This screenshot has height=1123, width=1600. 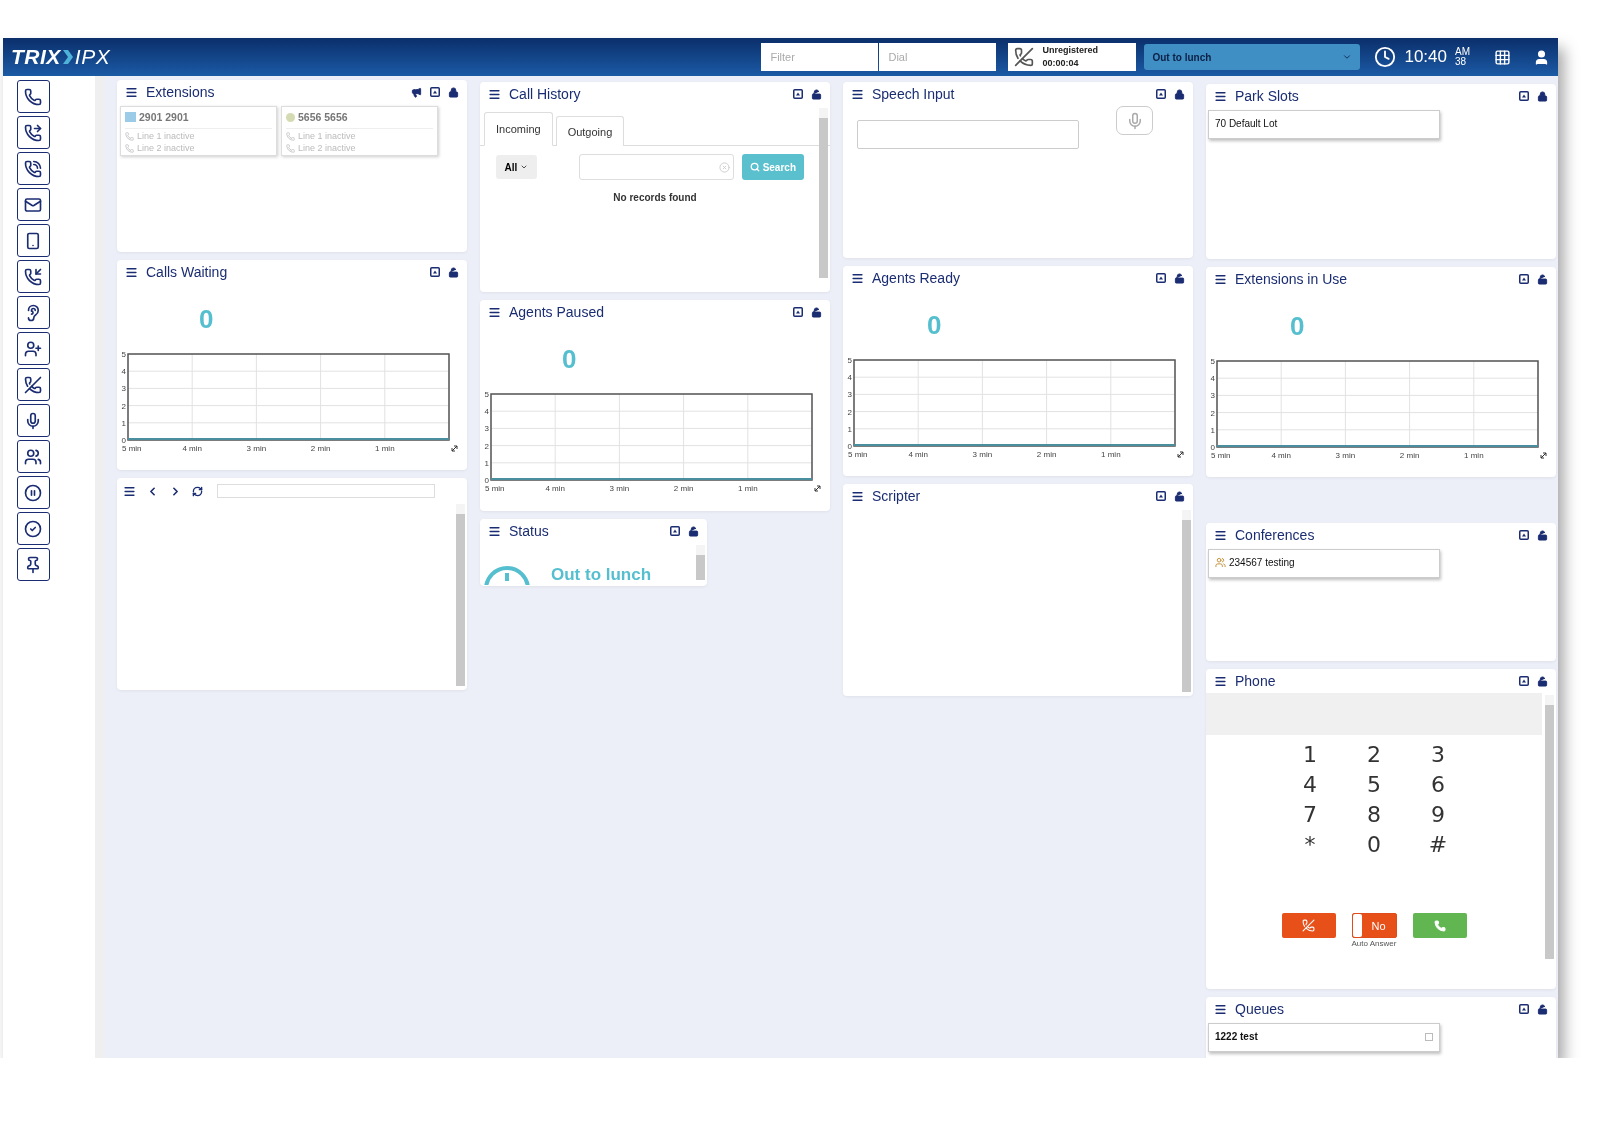 I want to click on conference-item: 234567 testing, so click(x=1324, y=563).